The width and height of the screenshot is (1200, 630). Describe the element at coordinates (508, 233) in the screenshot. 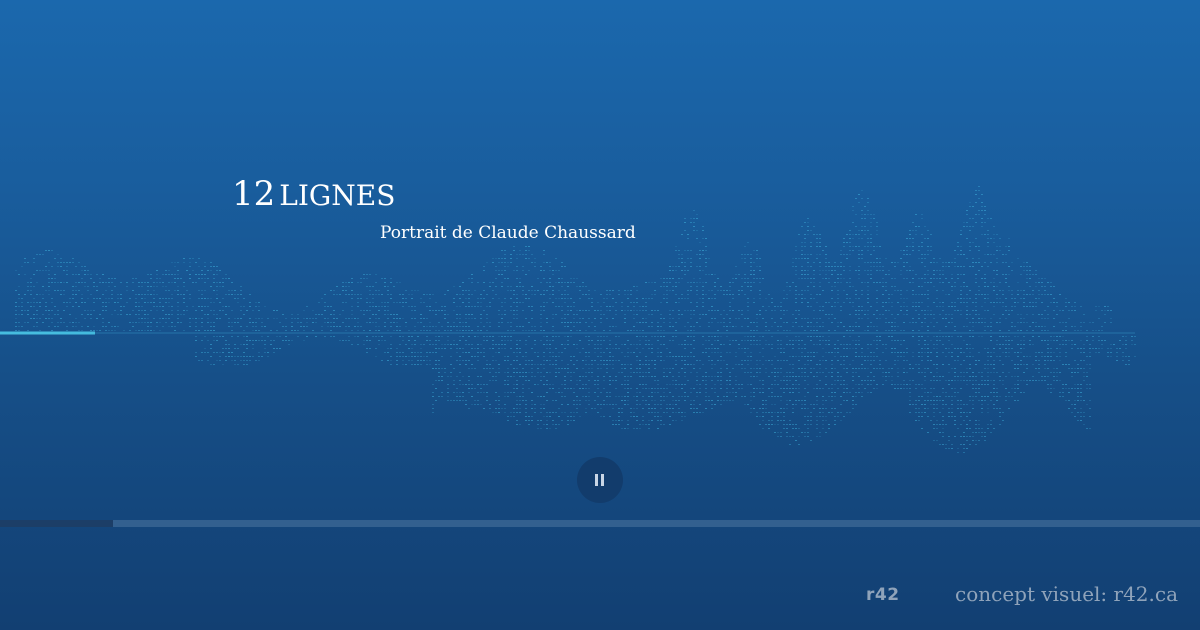

I see `show-subtitle: Portrait de Claude Chaussard` at that location.